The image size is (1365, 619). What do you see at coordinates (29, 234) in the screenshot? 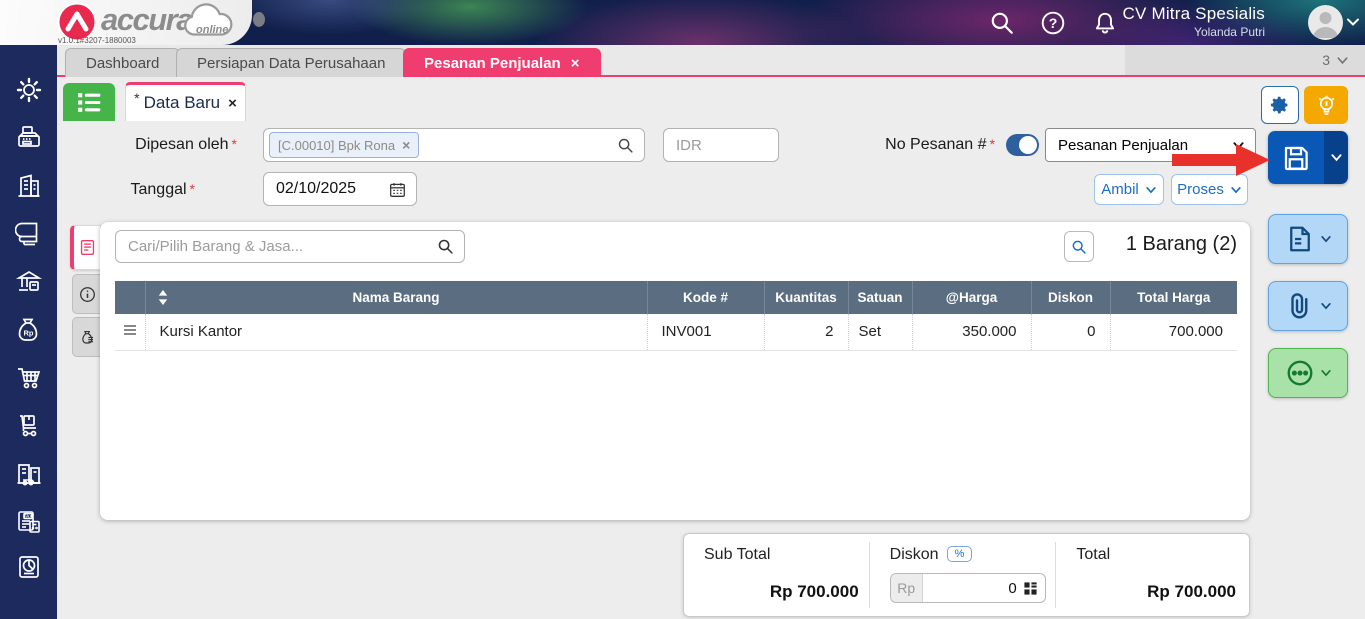
I see `sidebar-ledger-book-icon` at bounding box center [29, 234].